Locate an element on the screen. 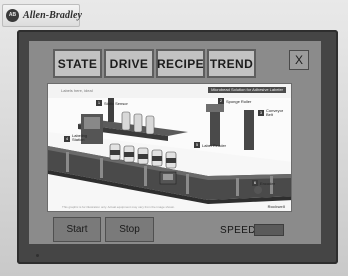 The height and width of the screenshot is (276, 348). panel-title-right: Microbead Solution for Adhesive Labeler is located at coordinates (247, 90).